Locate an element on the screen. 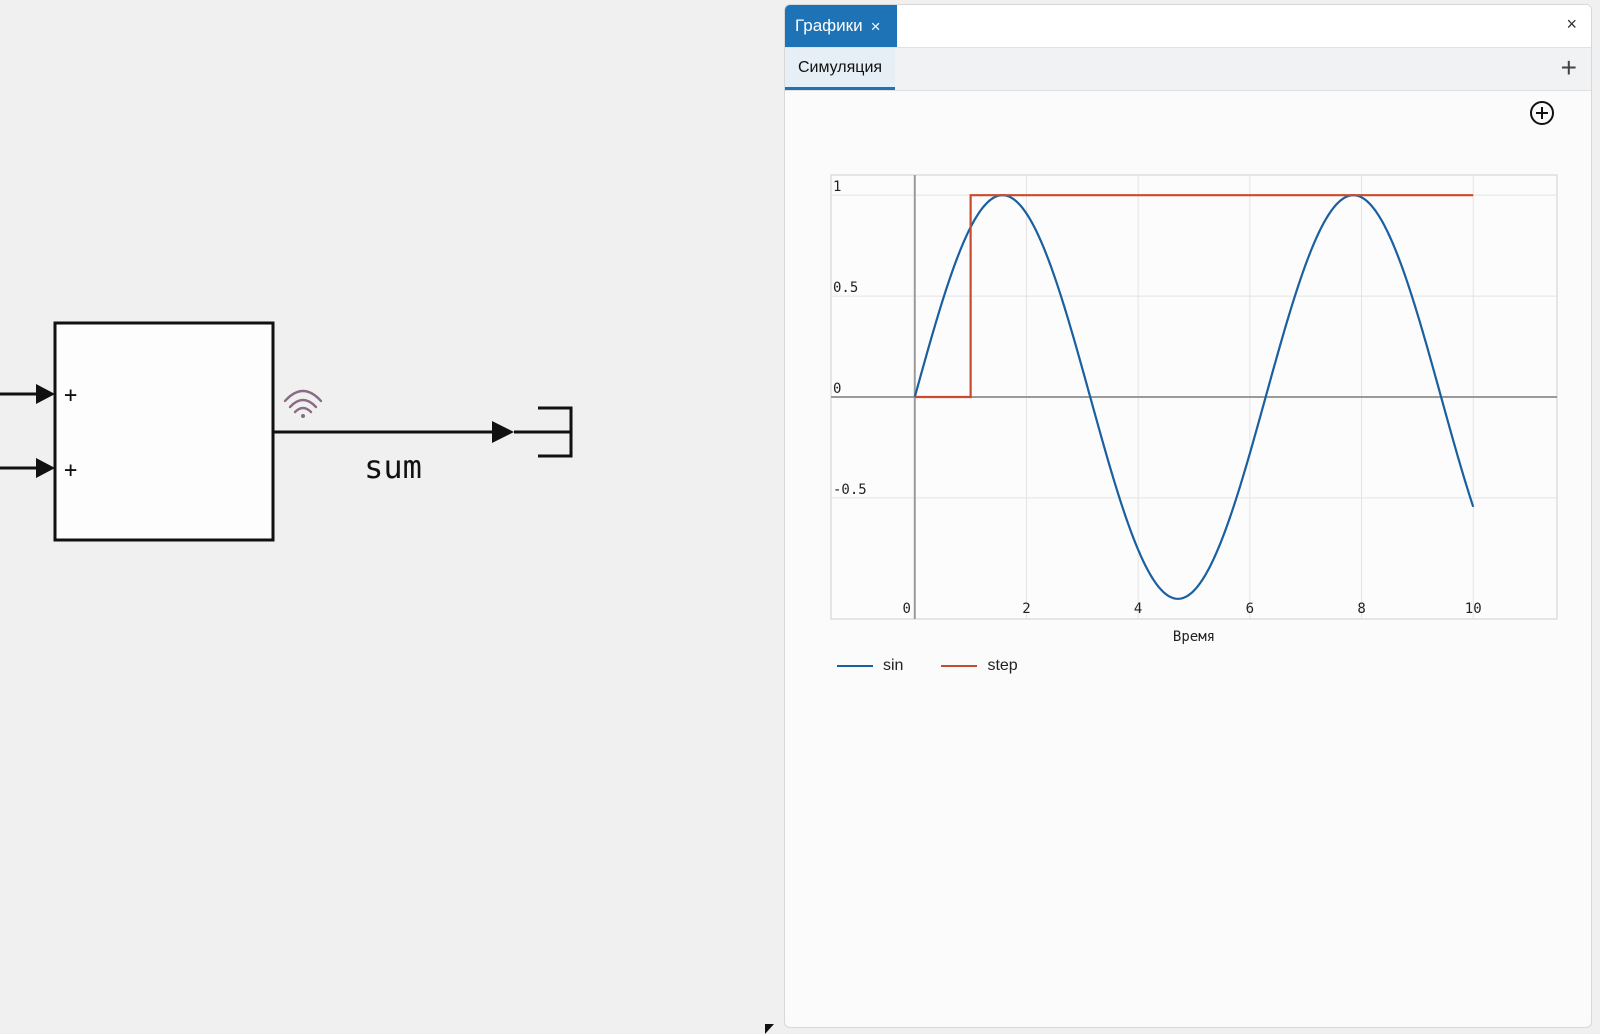  x-tick-label: 2 is located at coordinates (1026, 609).